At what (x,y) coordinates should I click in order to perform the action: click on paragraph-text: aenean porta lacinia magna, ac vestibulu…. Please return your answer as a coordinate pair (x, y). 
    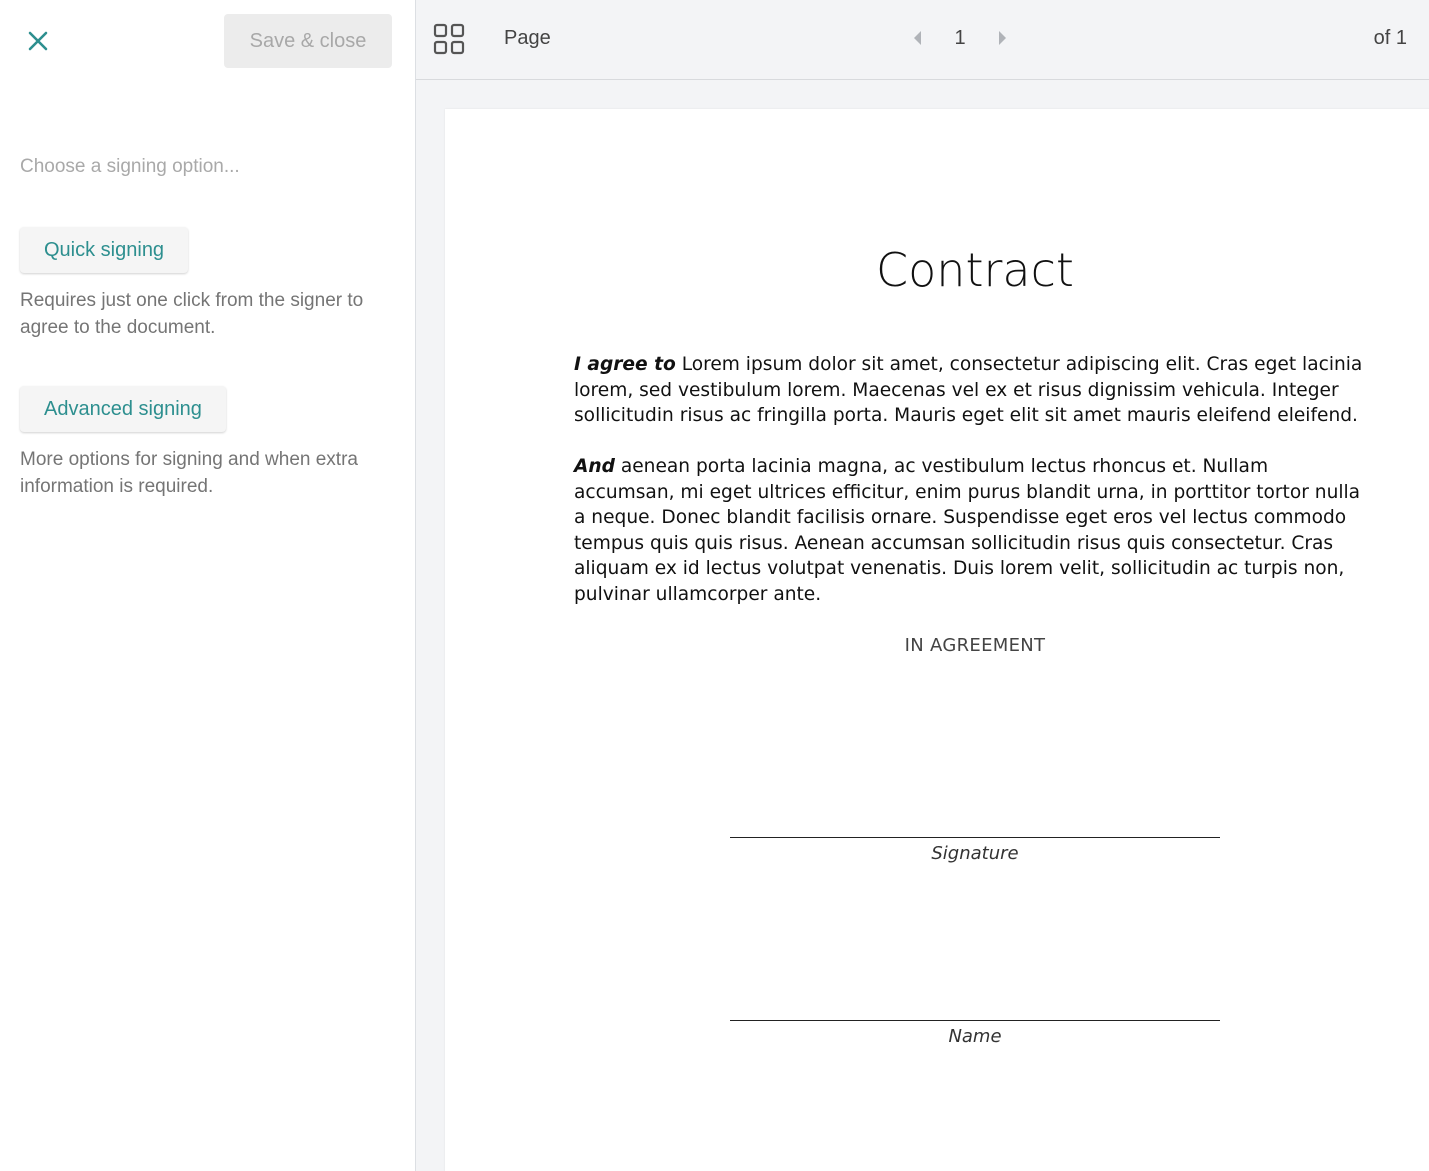
    Looking at the image, I should click on (967, 530).